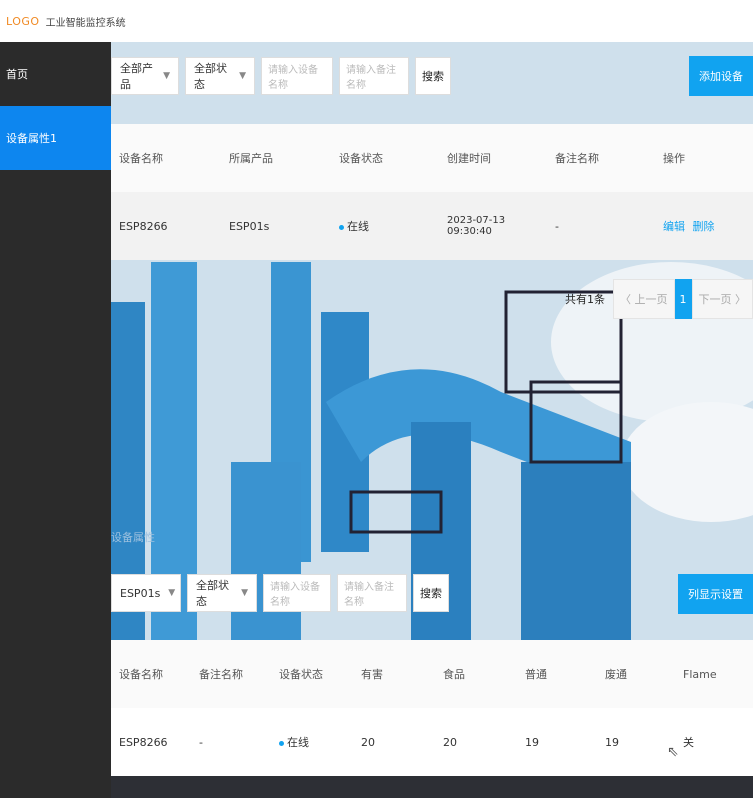 The image size is (753, 798). What do you see at coordinates (433, 76) in the screenshot?
I see `search-button: 搜索` at bounding box center [433, 76].